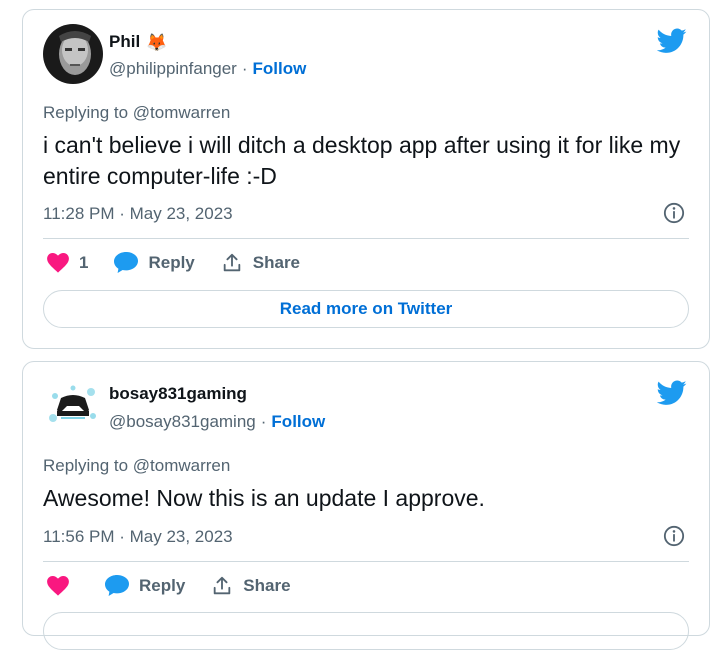  I want to click on handle-row: @philippinfanger · Follow, so click(207, 69).